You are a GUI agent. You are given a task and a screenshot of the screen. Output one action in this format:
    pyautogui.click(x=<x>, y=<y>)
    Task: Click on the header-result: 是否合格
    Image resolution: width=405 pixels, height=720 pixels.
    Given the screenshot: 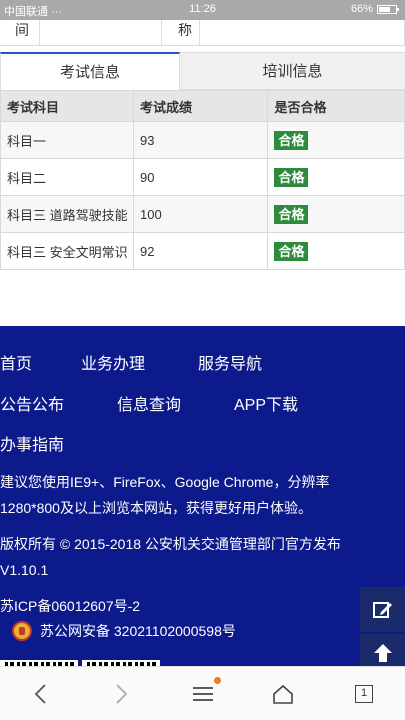 What is the action you would take?
    pyautogui.click(x=336, y=106)
    